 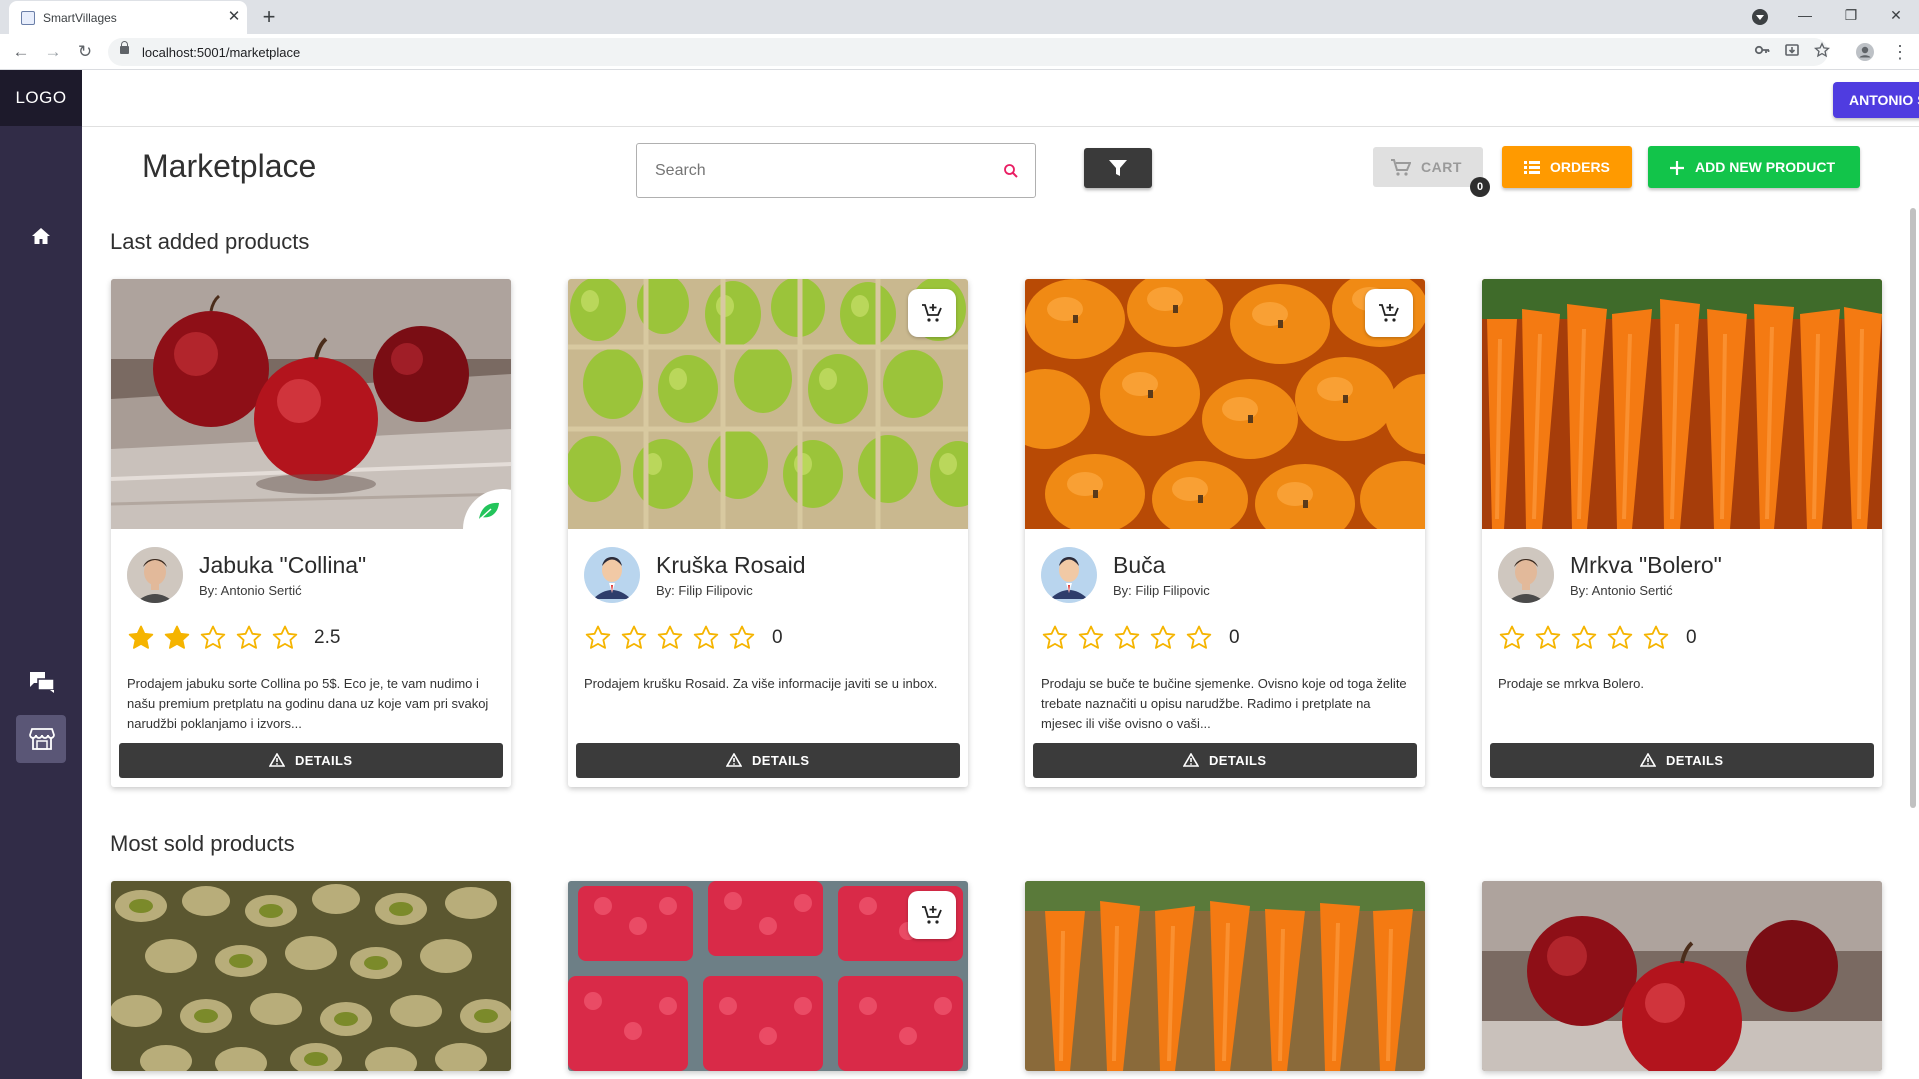 What do you see at coordinates (969, 52) in the screenshot?
I see `address-bar: localhost:5001/marketplace` at bounding box center [969, 52].